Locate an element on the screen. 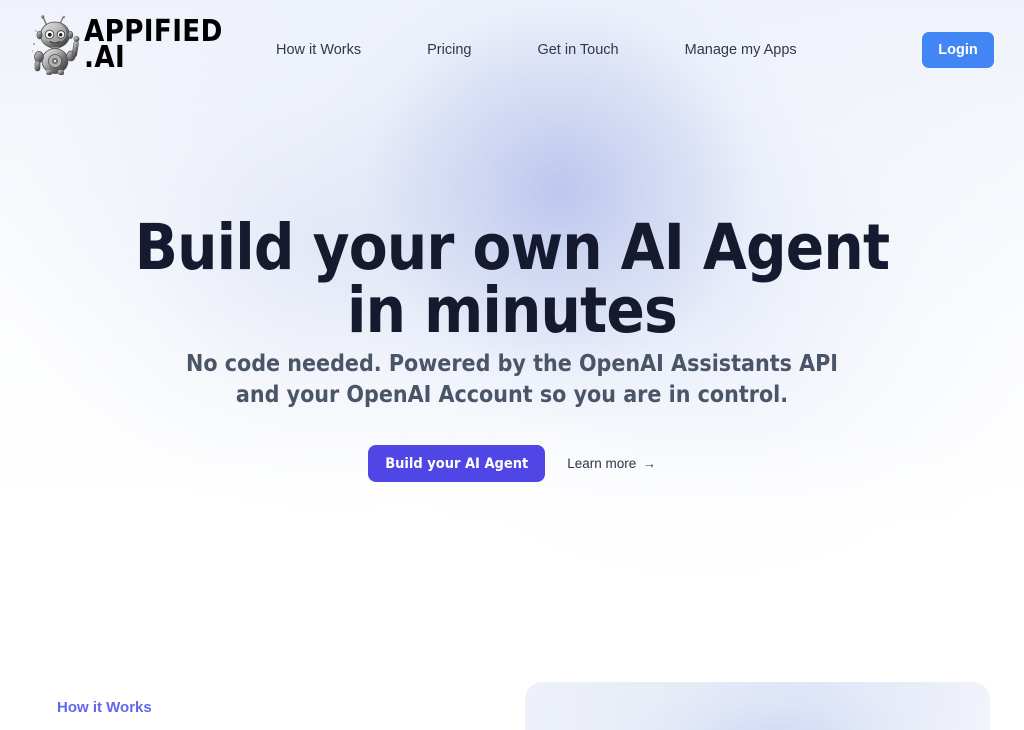 This screenshot has height=730, width=1024. brand-logo: APPIFIED .AI is located at coordinates (128, 45).